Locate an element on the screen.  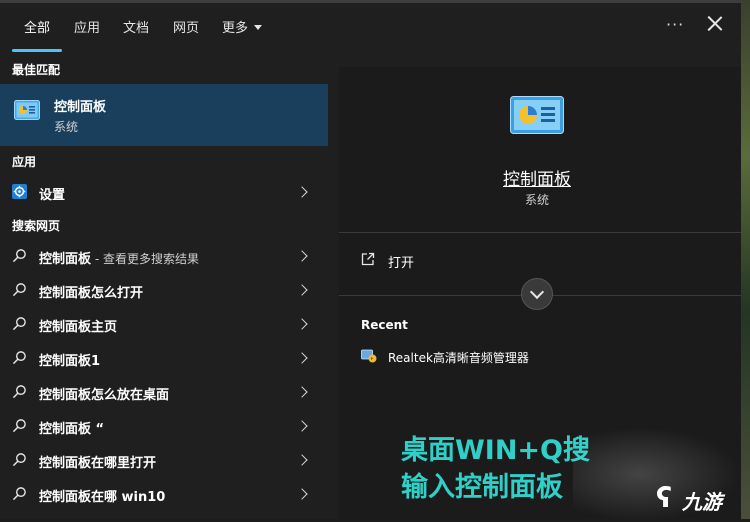
web-result-label: 控制面板主页 is located at coordinates (78, 327).